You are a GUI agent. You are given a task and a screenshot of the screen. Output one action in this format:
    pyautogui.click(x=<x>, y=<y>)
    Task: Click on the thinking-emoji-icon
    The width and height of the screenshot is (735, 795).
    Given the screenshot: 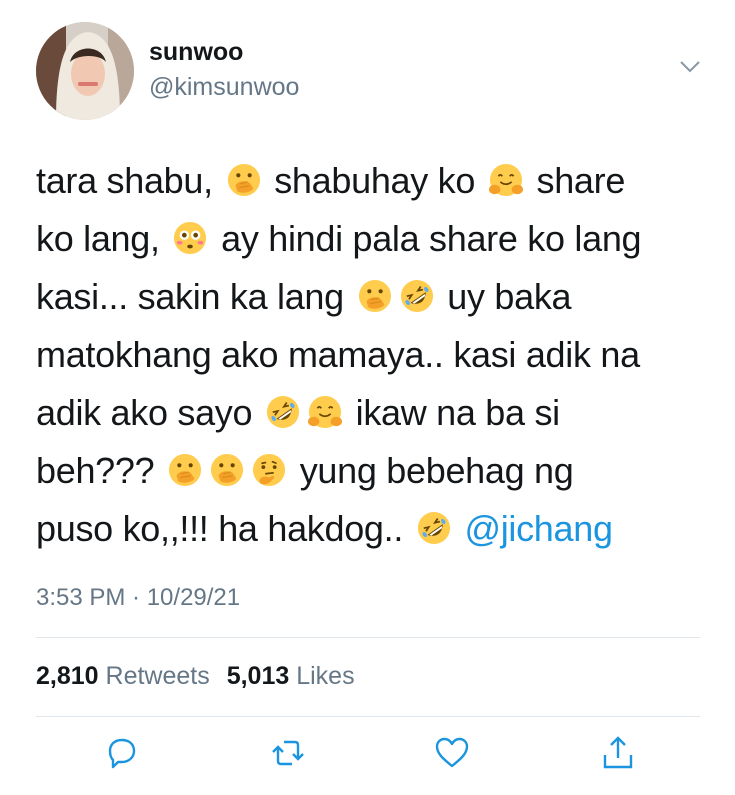 What is the action you would take?
    pyautogui.click(x=269, y=466)
    